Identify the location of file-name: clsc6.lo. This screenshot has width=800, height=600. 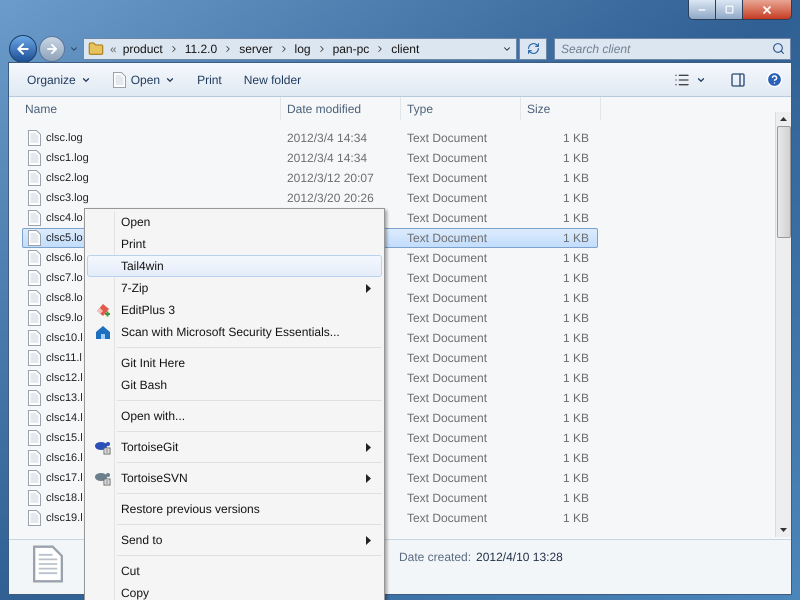
(64, 258).